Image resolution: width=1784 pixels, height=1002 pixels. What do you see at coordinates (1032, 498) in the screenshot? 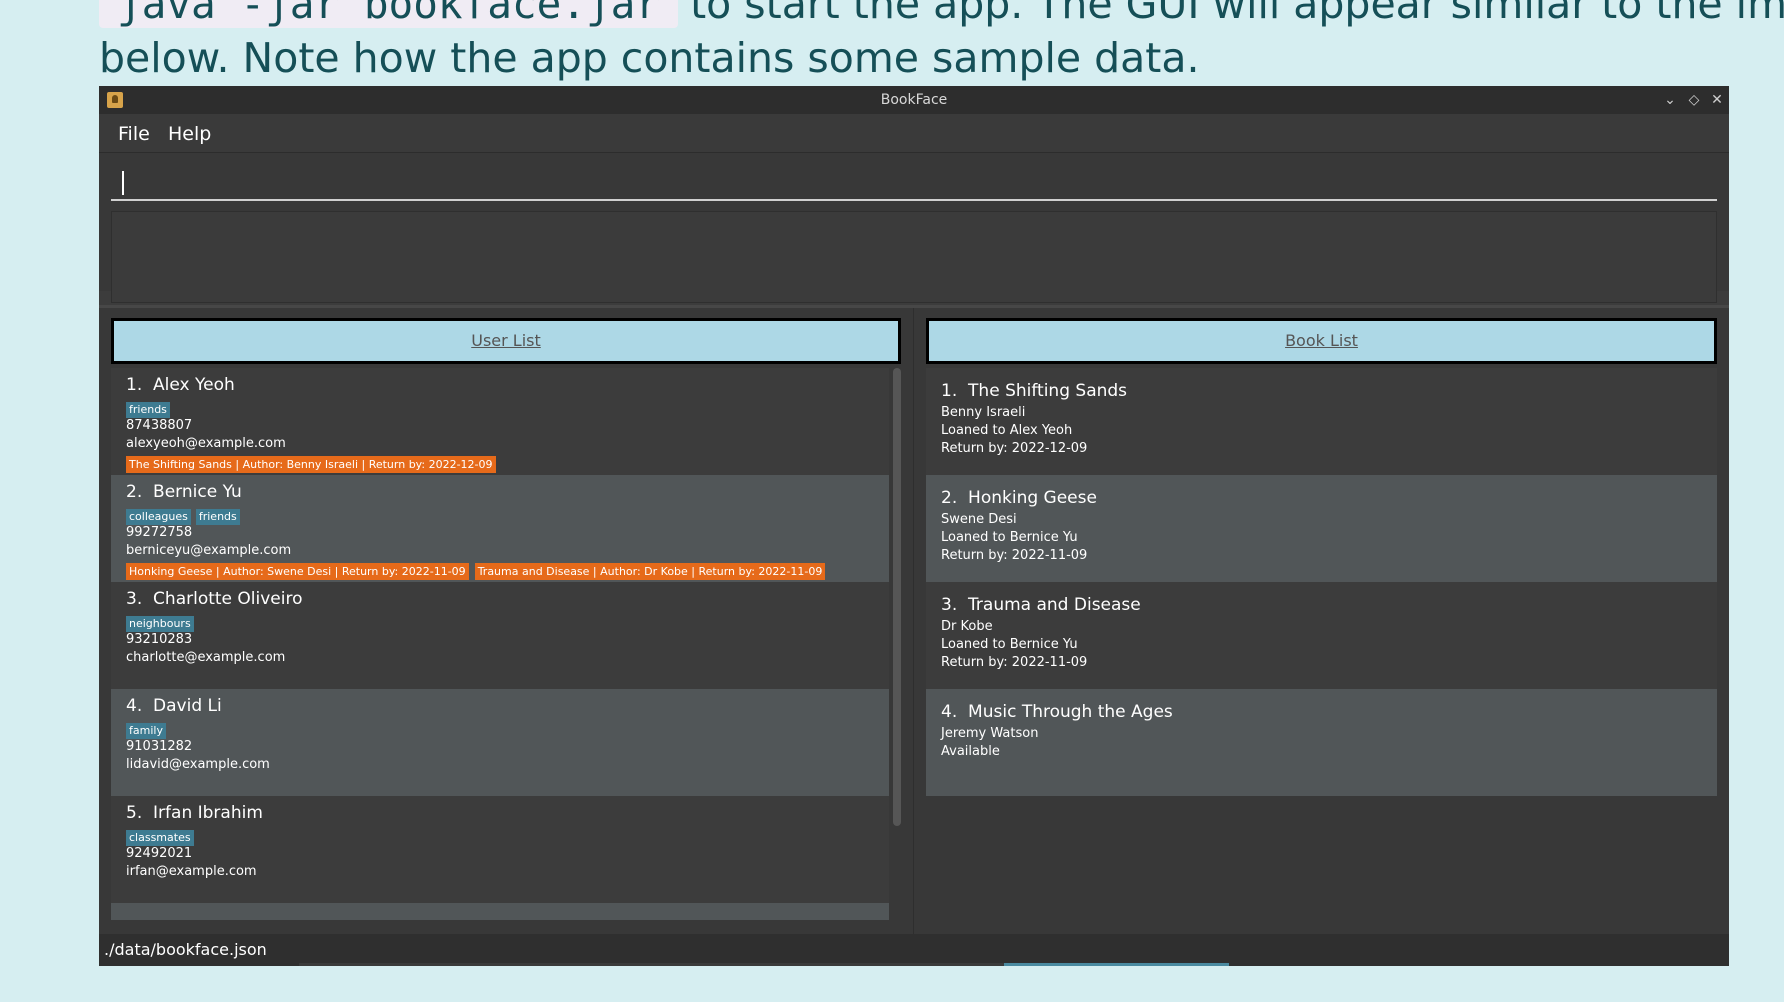
I see `book-title-text: Honking Geese` at bounding box center [1032, 498].